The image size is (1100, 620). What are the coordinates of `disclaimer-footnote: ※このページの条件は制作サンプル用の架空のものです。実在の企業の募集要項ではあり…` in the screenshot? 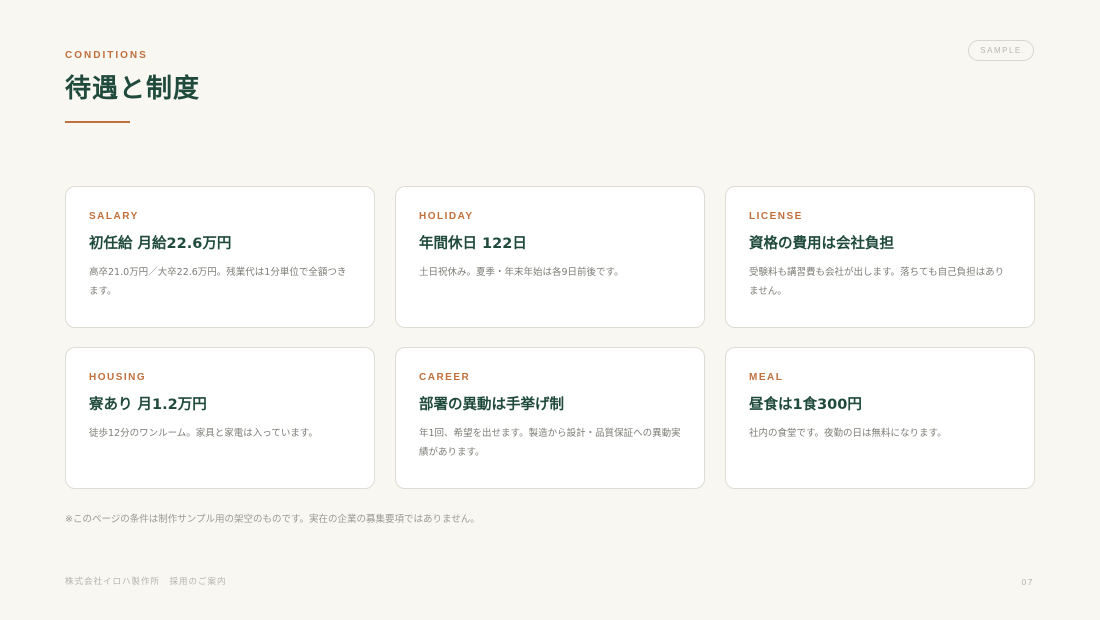 It's located at (272, 519).